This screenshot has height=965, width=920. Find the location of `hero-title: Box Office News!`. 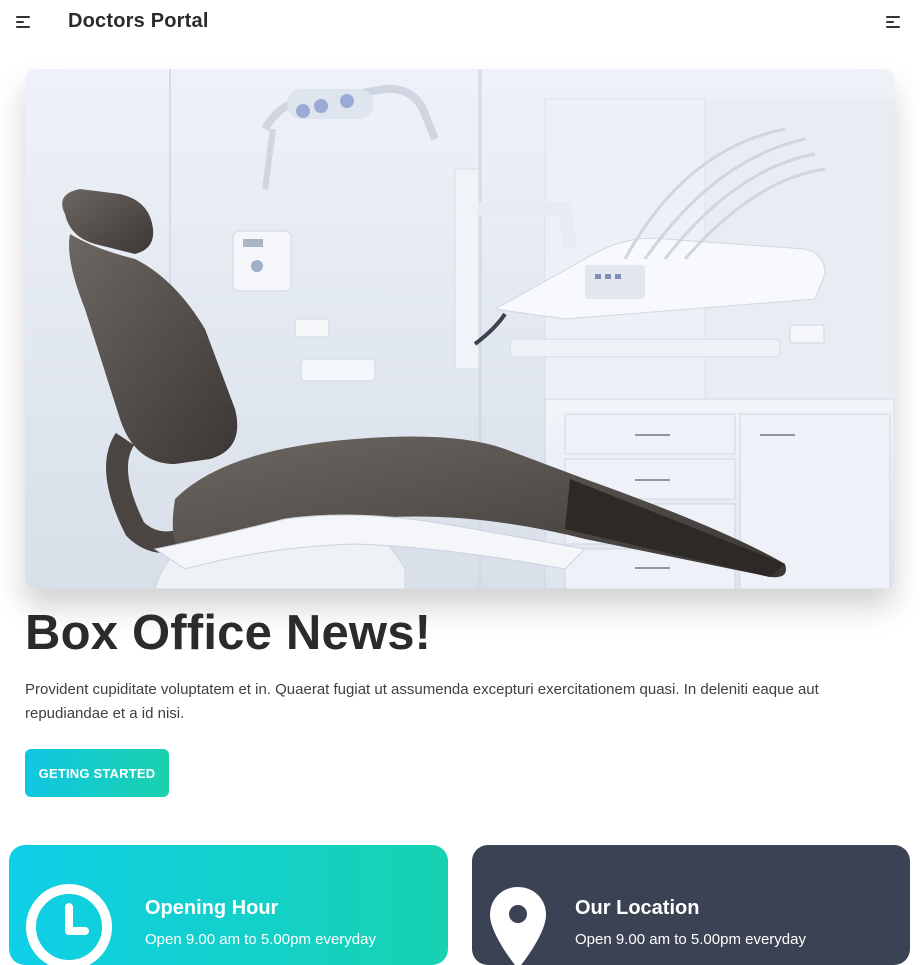

hero-title: Box Office News! is located at coordinates (228, 633).